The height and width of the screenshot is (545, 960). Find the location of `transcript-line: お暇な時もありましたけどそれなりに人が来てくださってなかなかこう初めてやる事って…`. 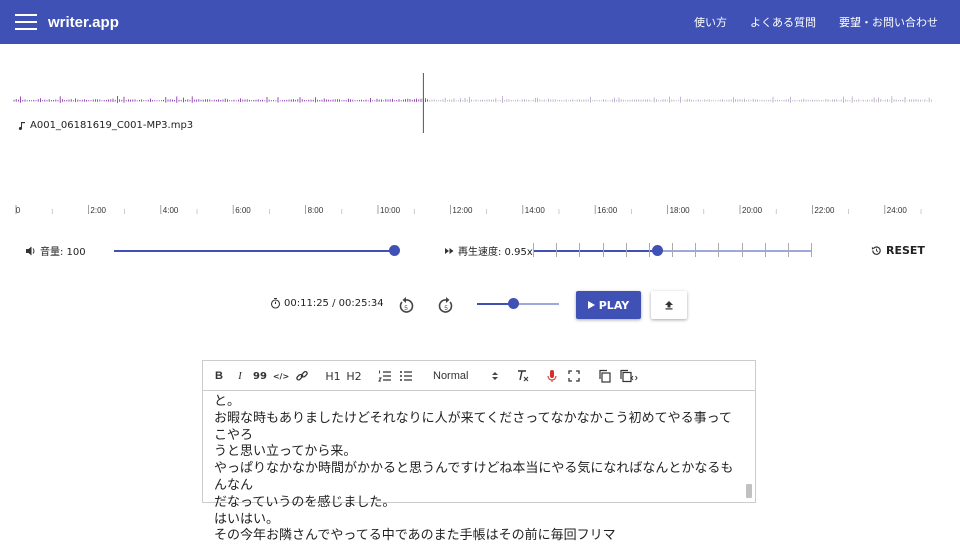

transcript-line: お暇な時もありましたけどそれなりに人が来てくださってなかなかこう初めてやる事って… is located at coordinates (473, 426).